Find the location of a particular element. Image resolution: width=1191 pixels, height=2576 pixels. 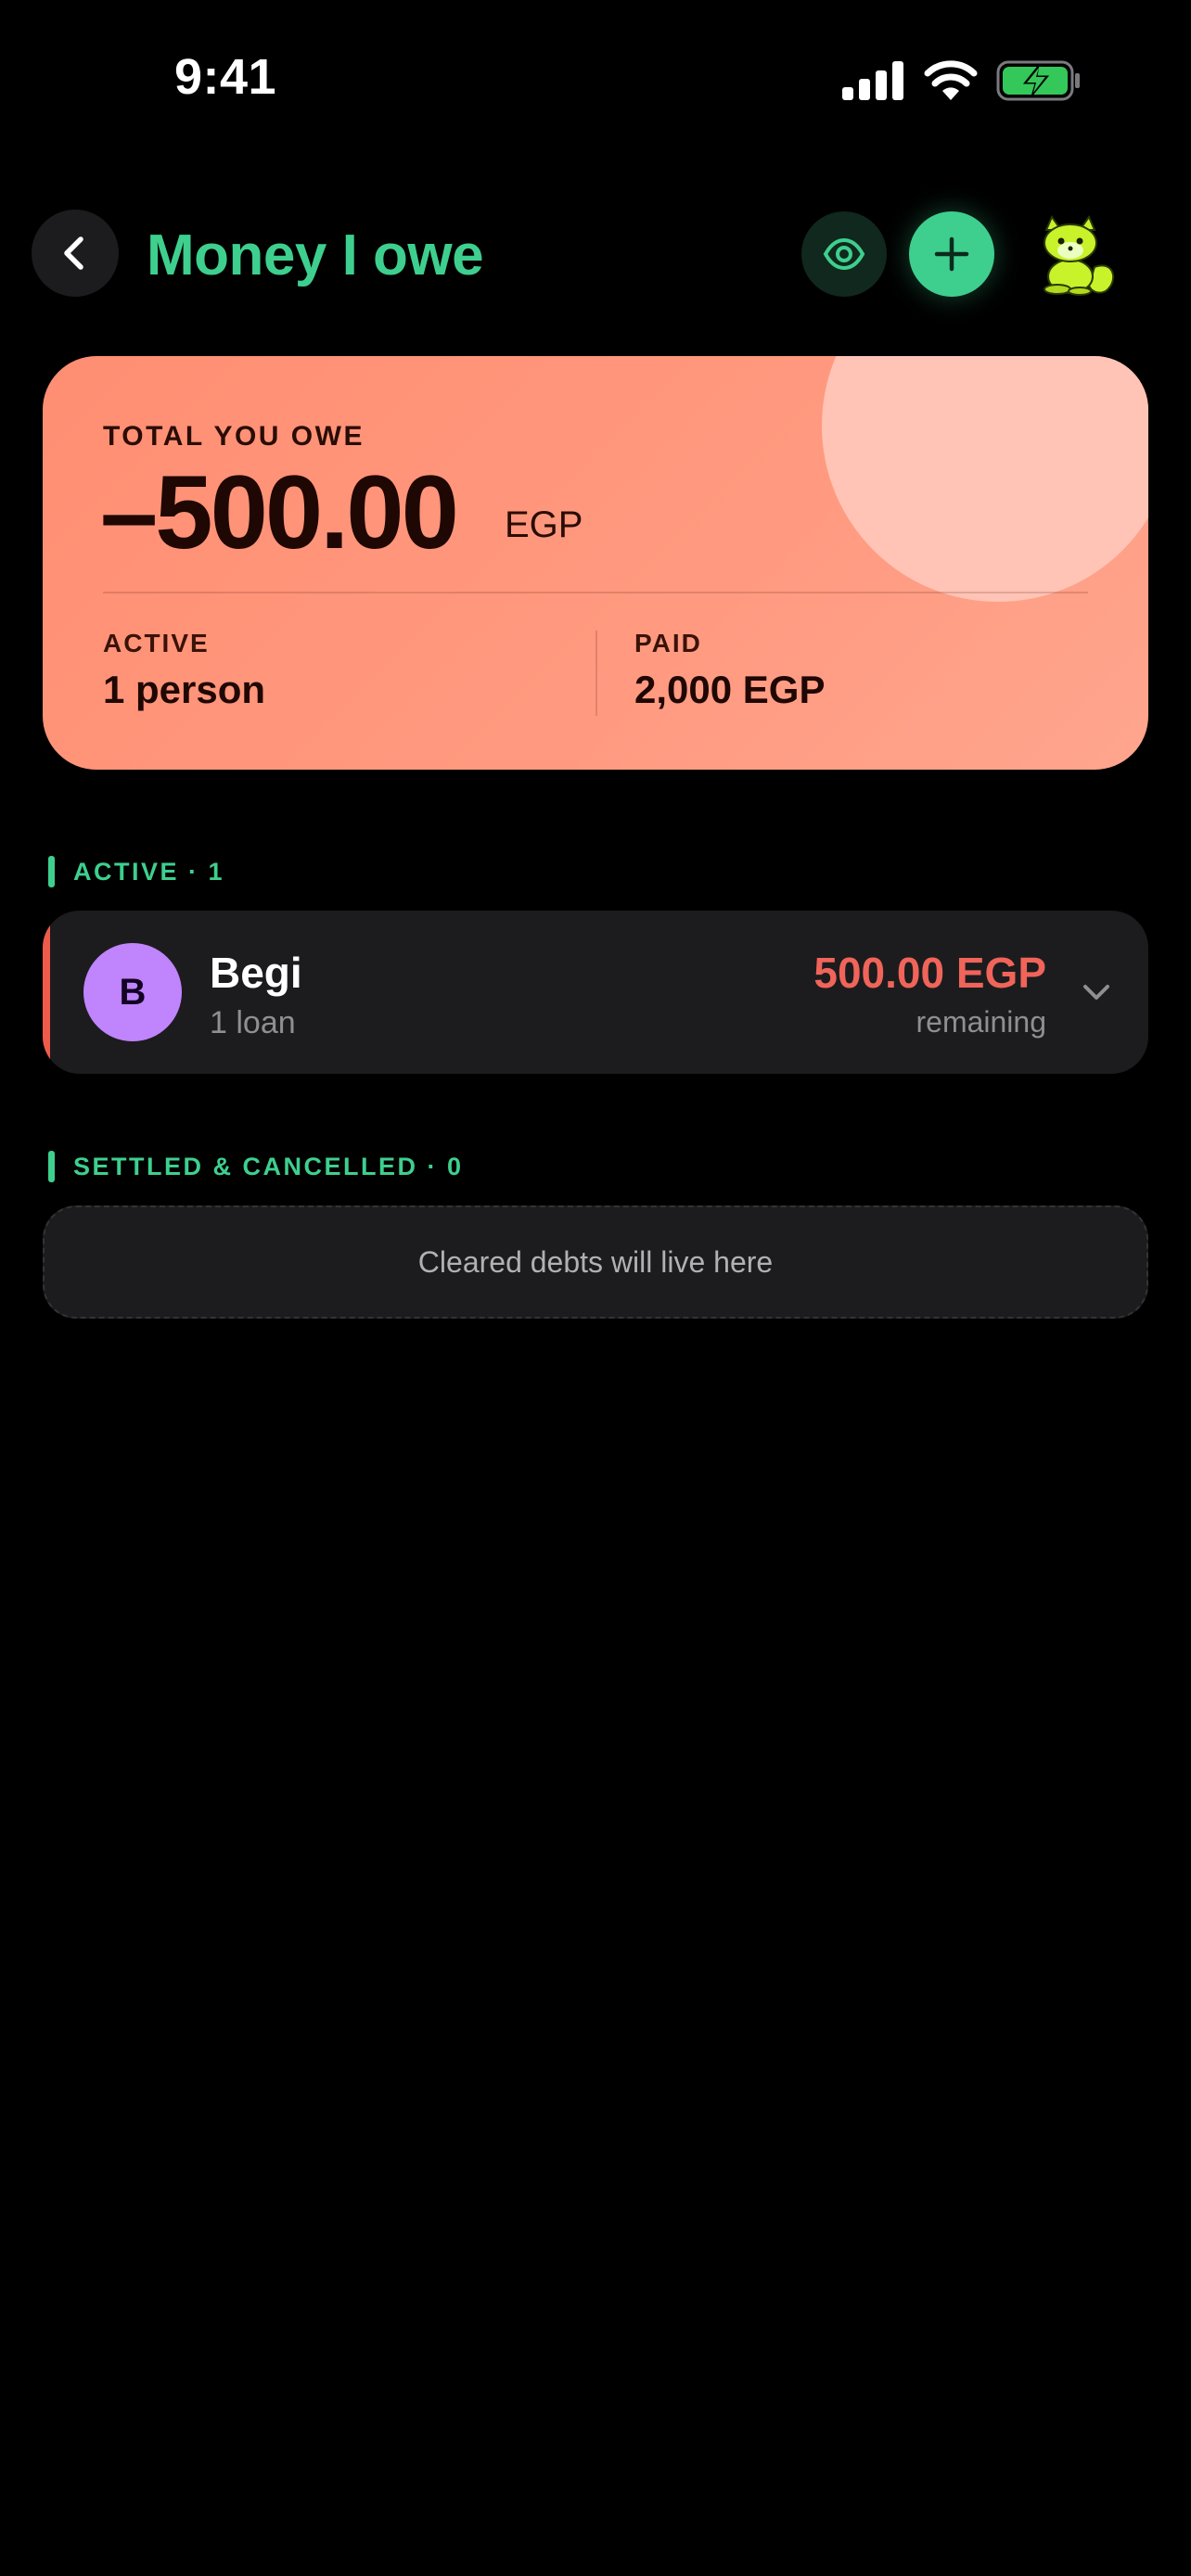

plus-icon is located at coordinates (951, 254).